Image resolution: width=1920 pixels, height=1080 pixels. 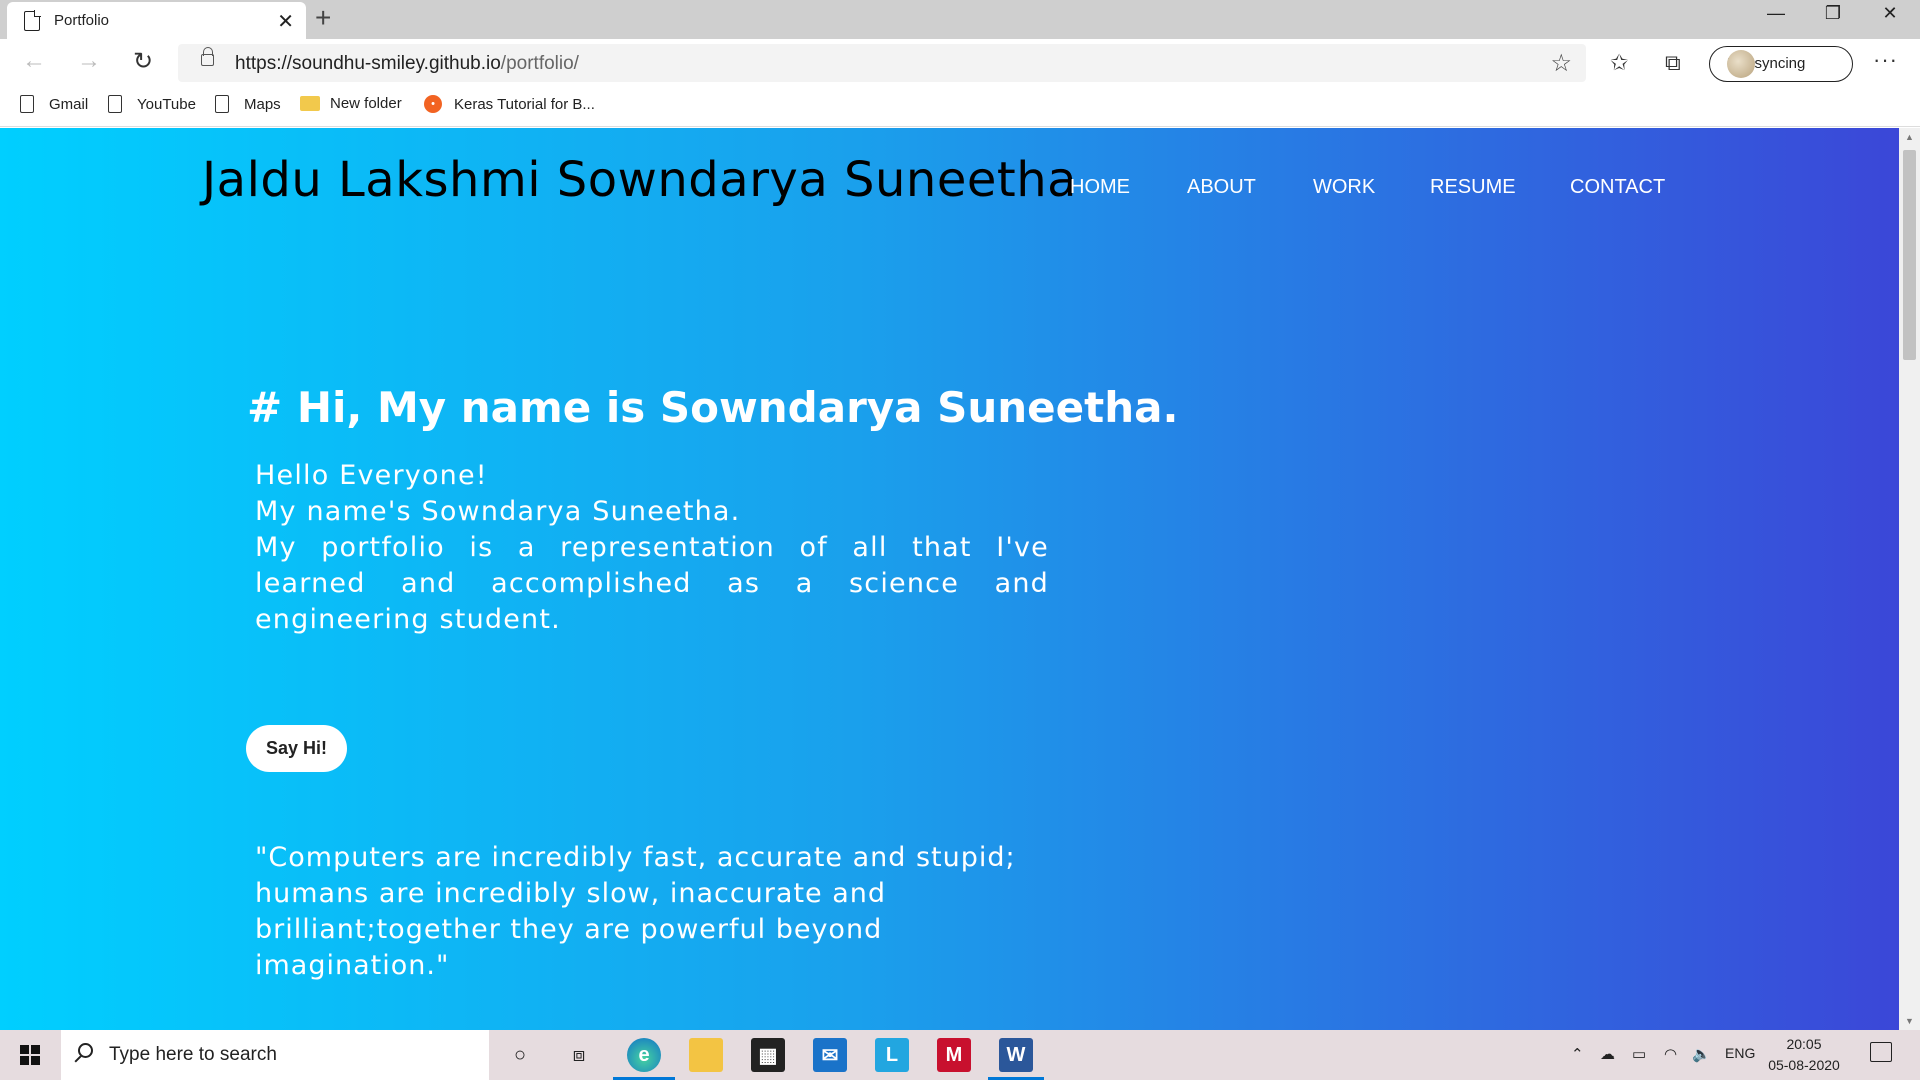 What do you see at coordinates (1221, 187) in the screenshot?
I see `nav-about: ABOUT` at bounding box center [1221, 187].